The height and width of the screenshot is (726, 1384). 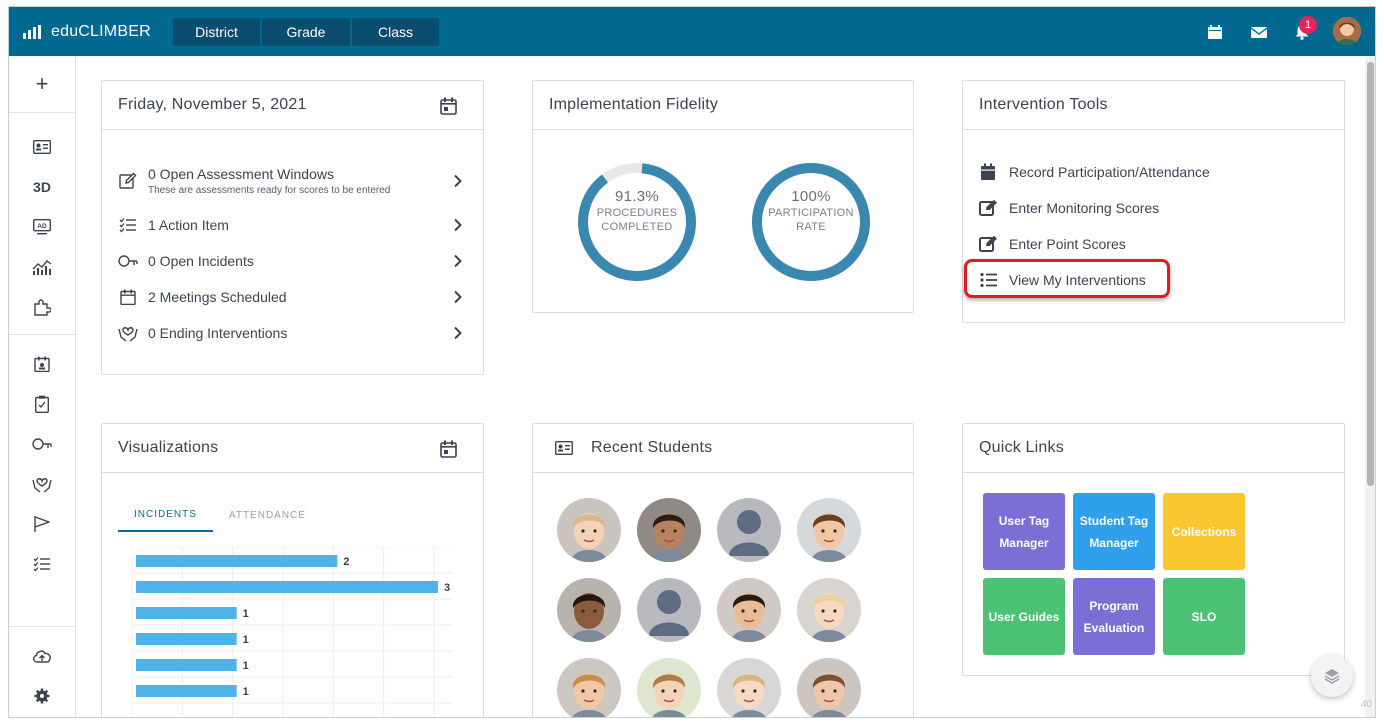 I want to click on mail-icon, so click(x=1259, y=32).